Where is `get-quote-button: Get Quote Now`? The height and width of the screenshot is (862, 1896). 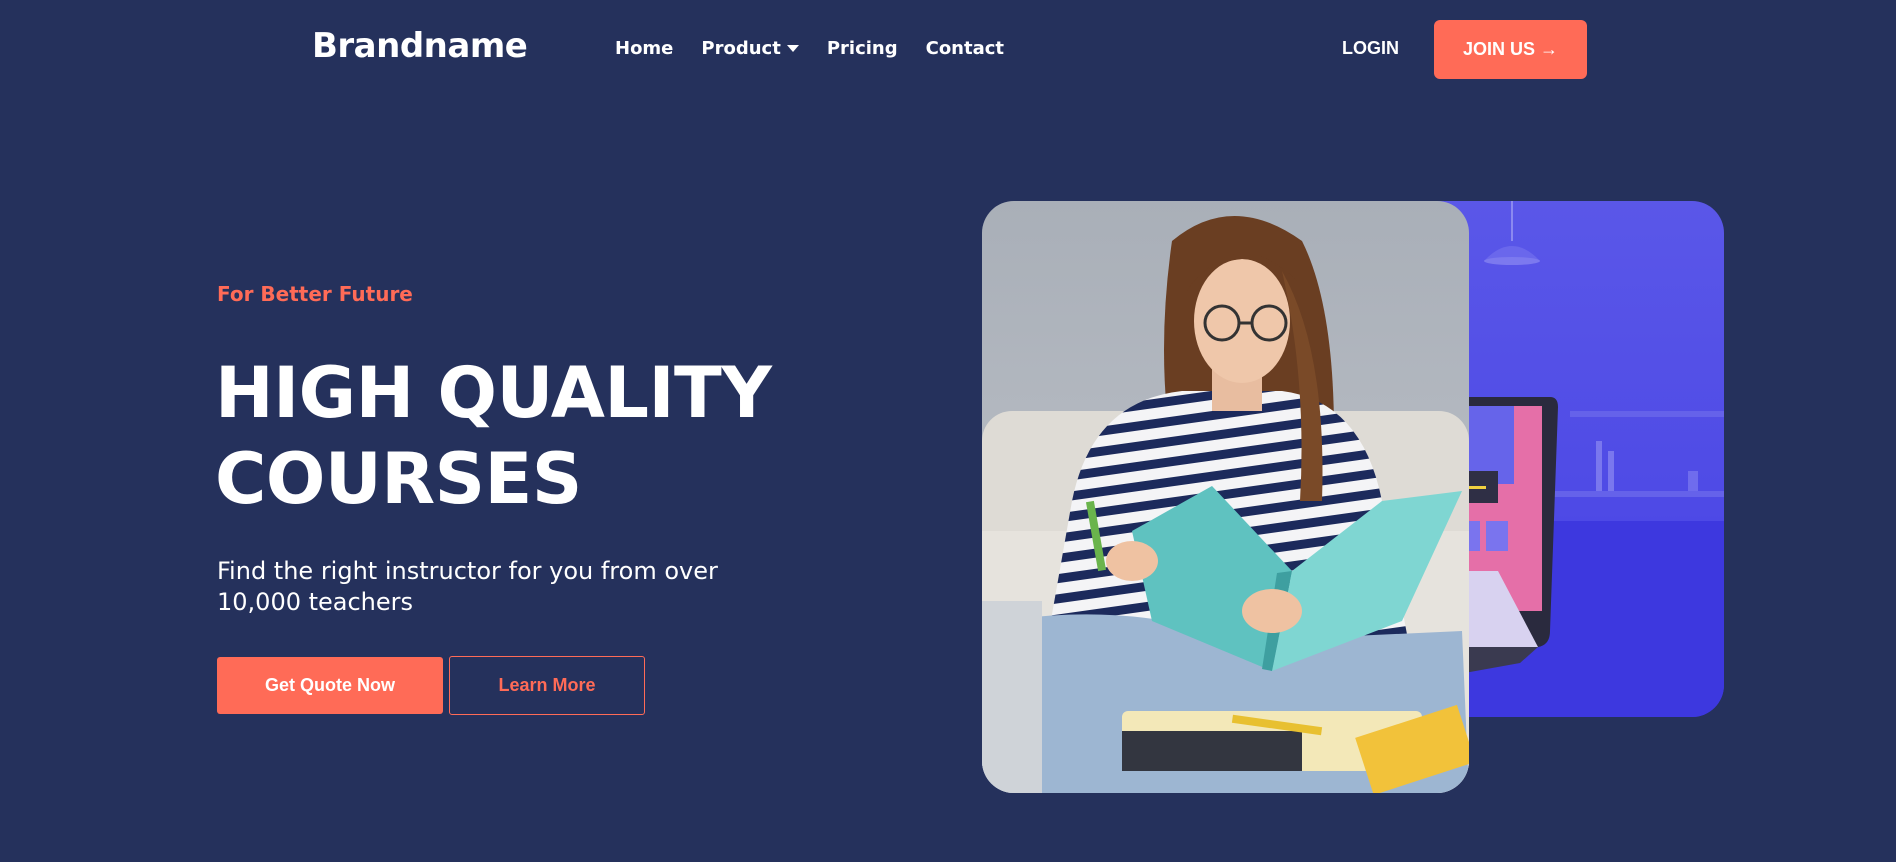
get-quote-button: Get Quote Now is located at coordinates (330, 685).